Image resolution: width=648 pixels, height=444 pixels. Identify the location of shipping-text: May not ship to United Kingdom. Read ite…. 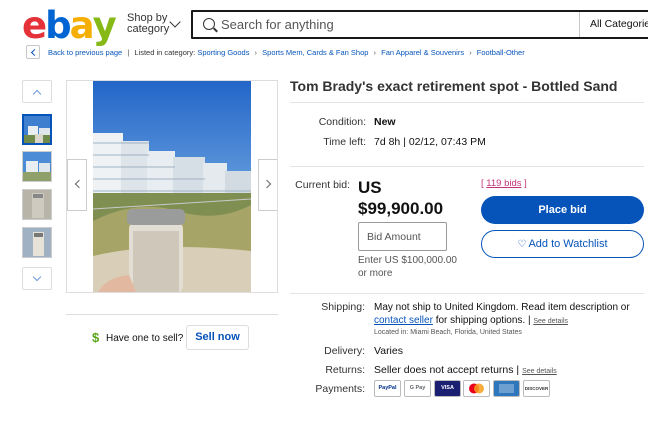
(502, 307).